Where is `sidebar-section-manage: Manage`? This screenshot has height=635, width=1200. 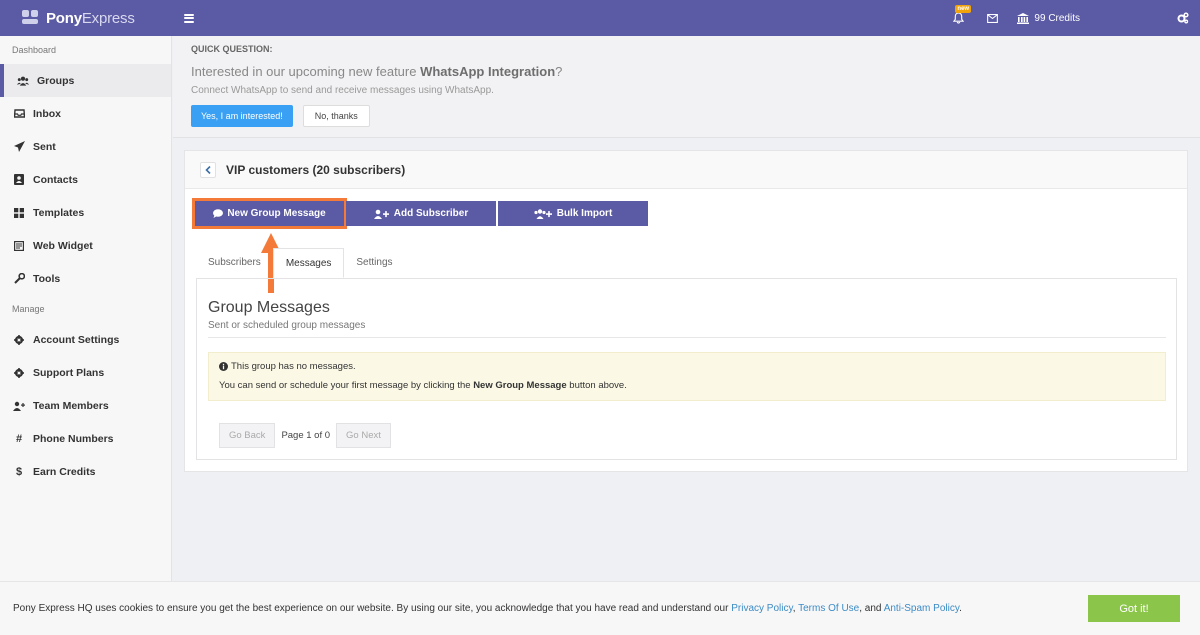
sidebar-section-manage: Manage is located at coordinates (28, 309).